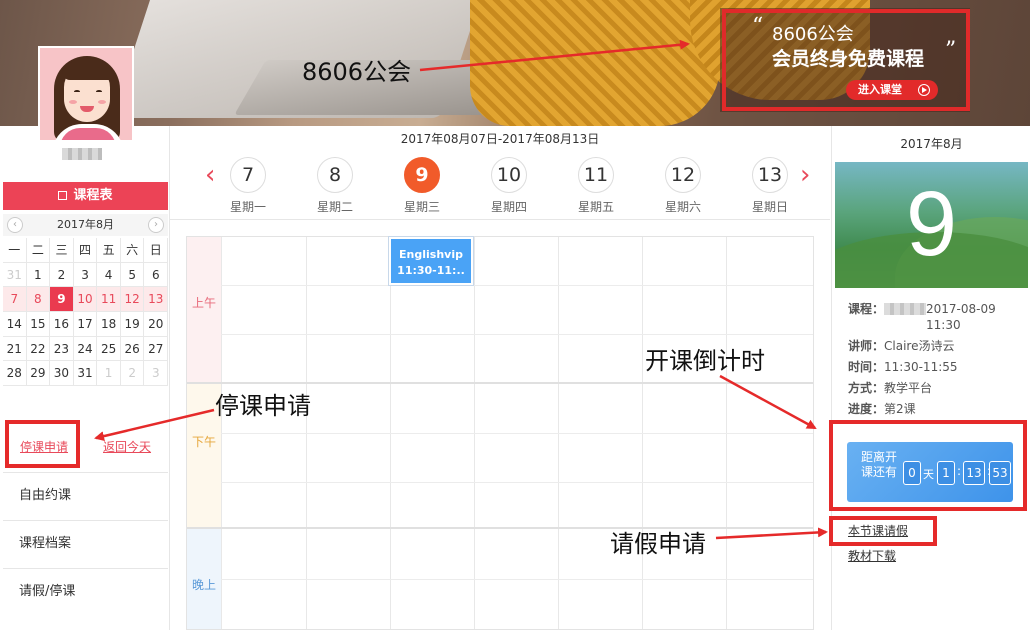 This screenshot has width=1030, height=630. Describe the element at coordinates (431, 261) in the screenshot. I see `lesson-card: Englishvip 11:30-11:..` at that location.